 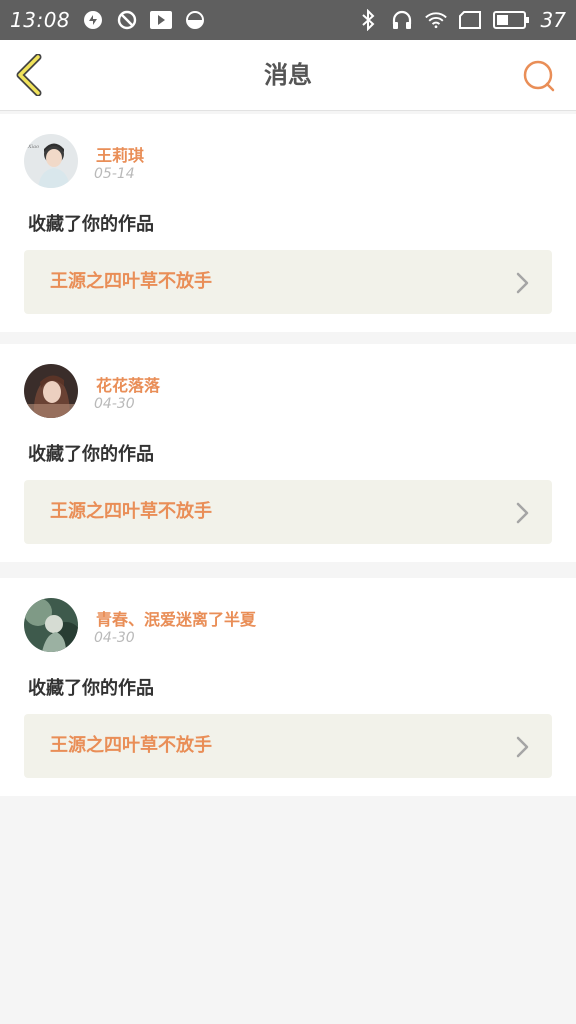 I want to click on headphones-icon, so click(x=402, y=20).